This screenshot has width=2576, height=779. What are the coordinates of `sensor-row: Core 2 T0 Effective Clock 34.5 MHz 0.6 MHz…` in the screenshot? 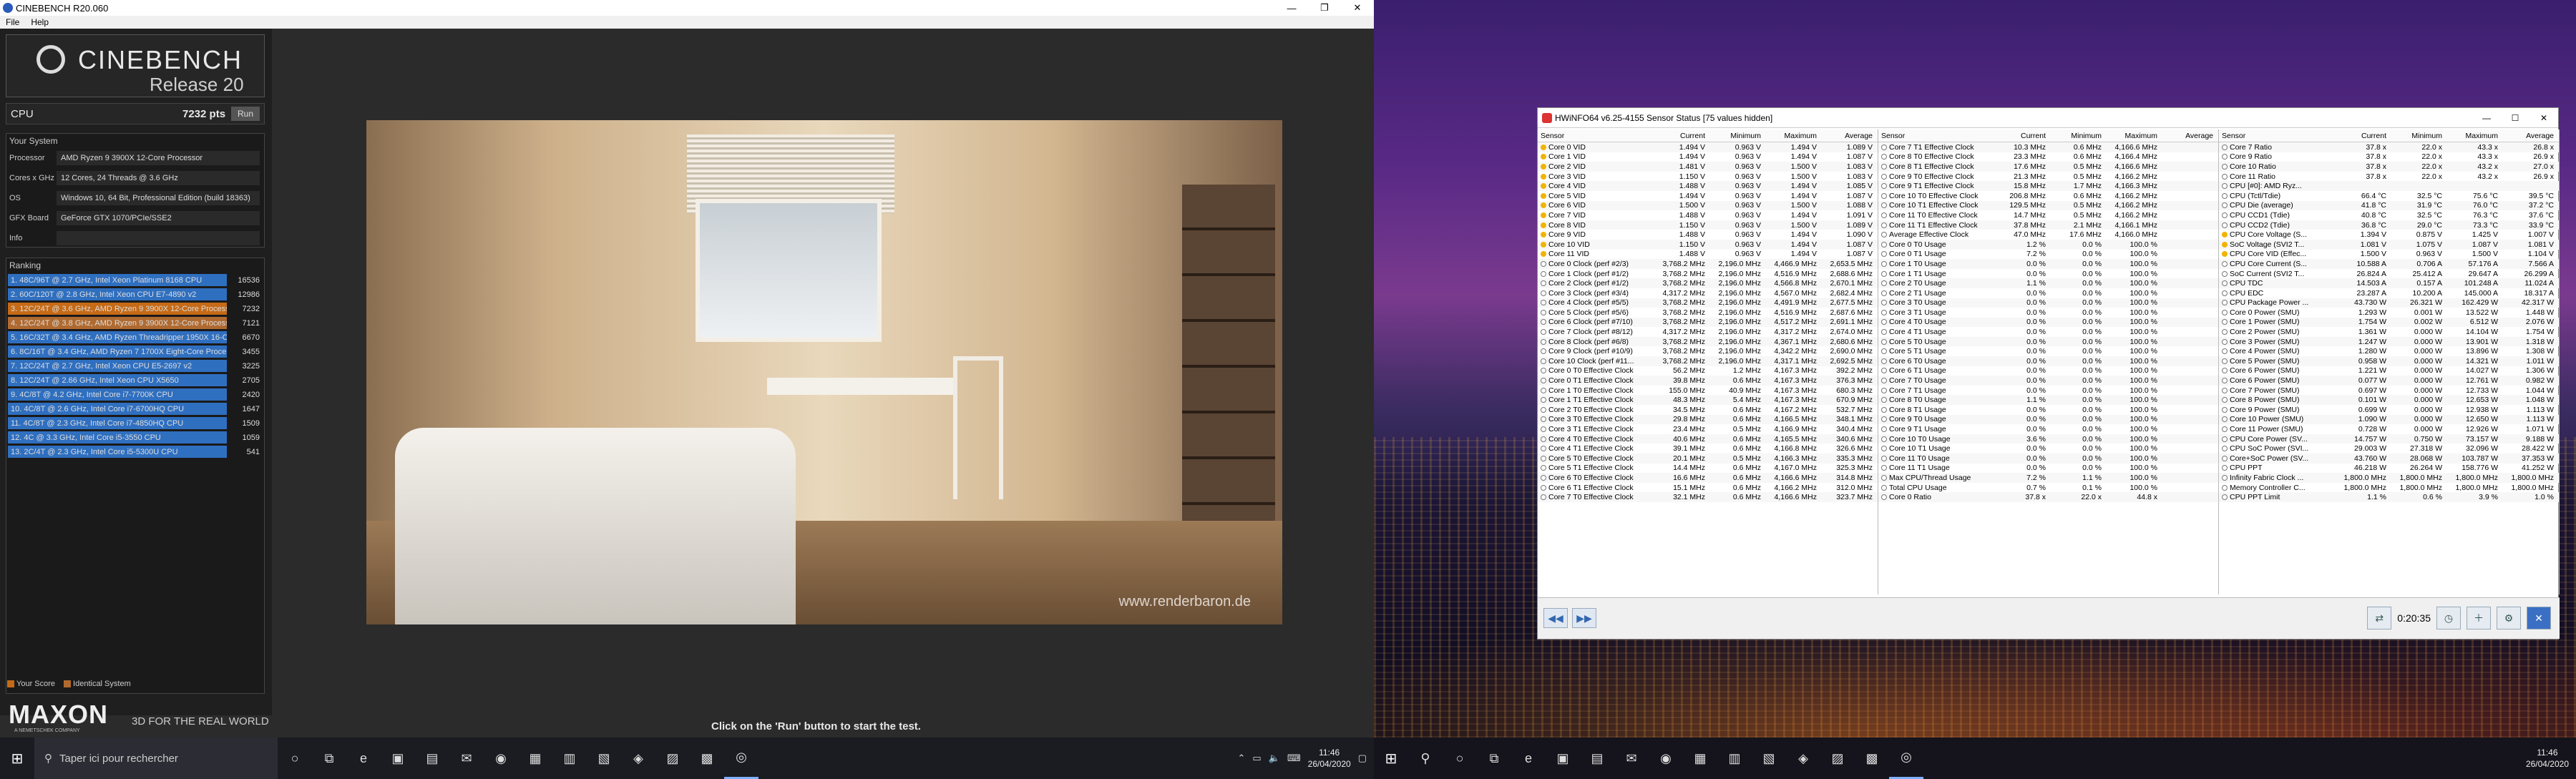 It's located at (1708, 410).